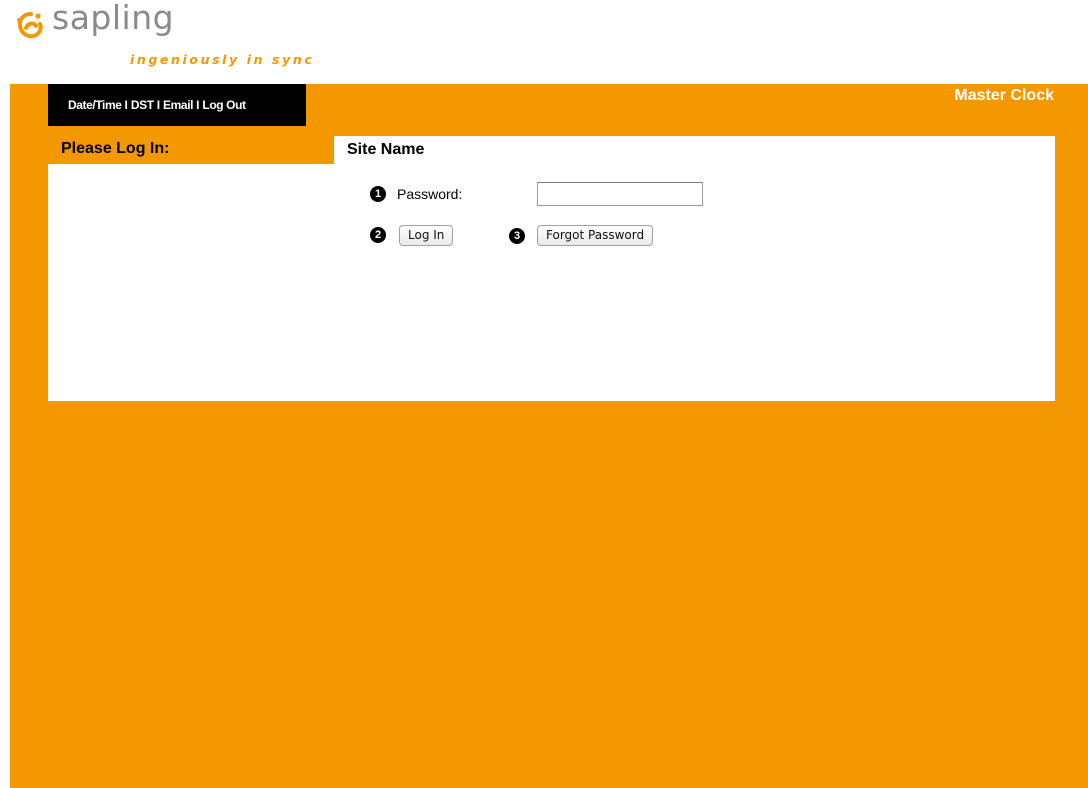 This screenshot has height=788, width=1088. Describe the element at coordinates (620, 194) in the screenshot. I see `password-input` at that location.